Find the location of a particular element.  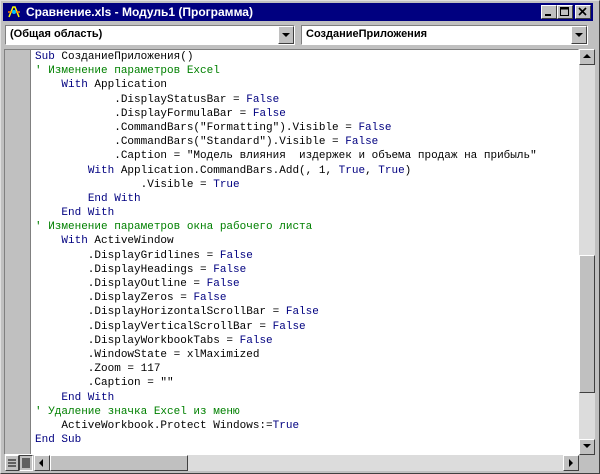

vertical-scrollbar is located at coordinates (587, 252).